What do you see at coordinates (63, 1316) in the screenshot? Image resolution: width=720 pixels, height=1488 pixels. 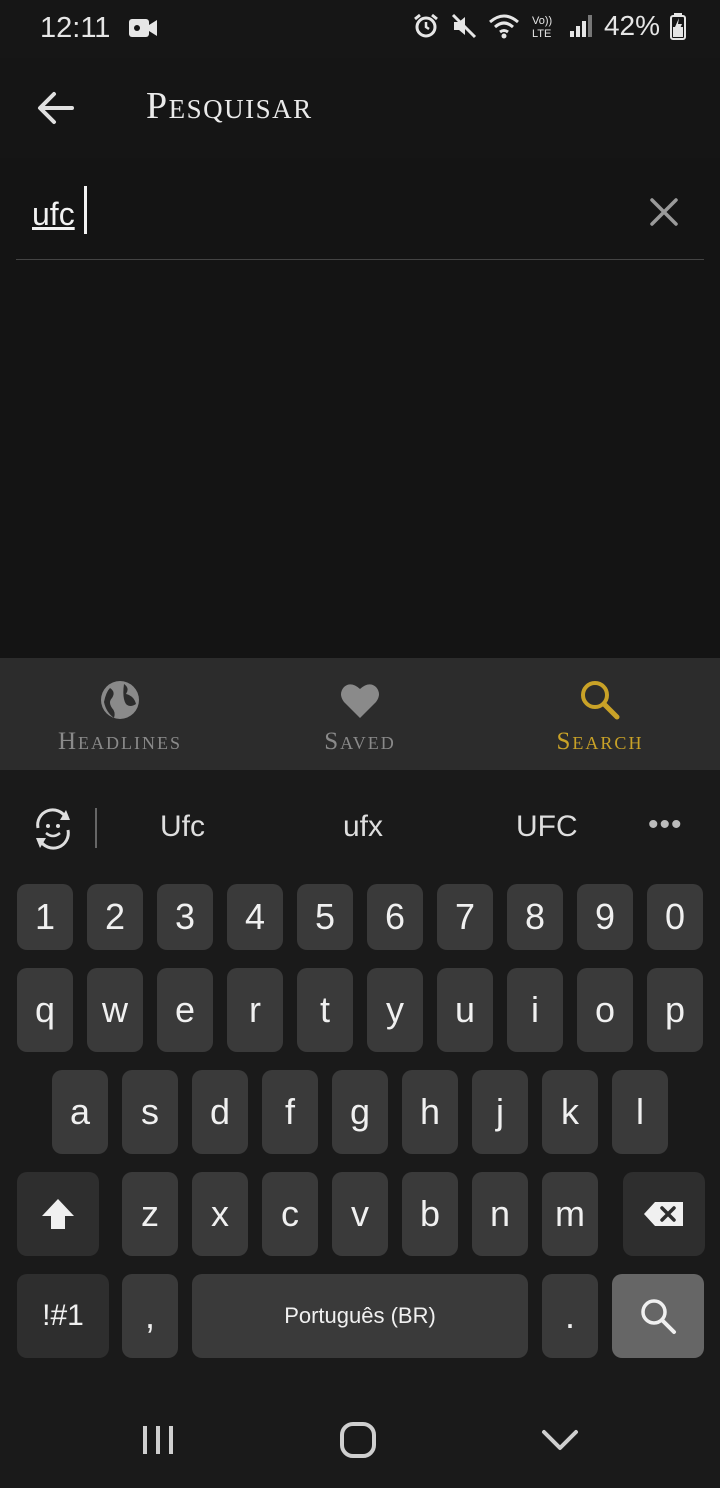 I see `symbols-key: !#1` at bounding box center [63, 1316].